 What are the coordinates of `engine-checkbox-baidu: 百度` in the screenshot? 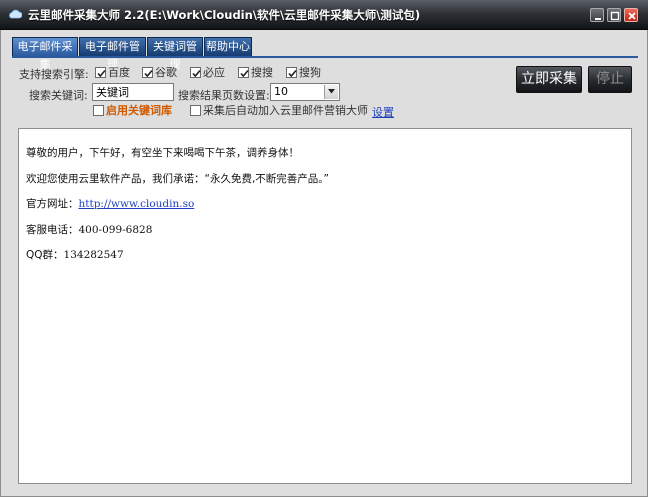 It's located at (112, 72).